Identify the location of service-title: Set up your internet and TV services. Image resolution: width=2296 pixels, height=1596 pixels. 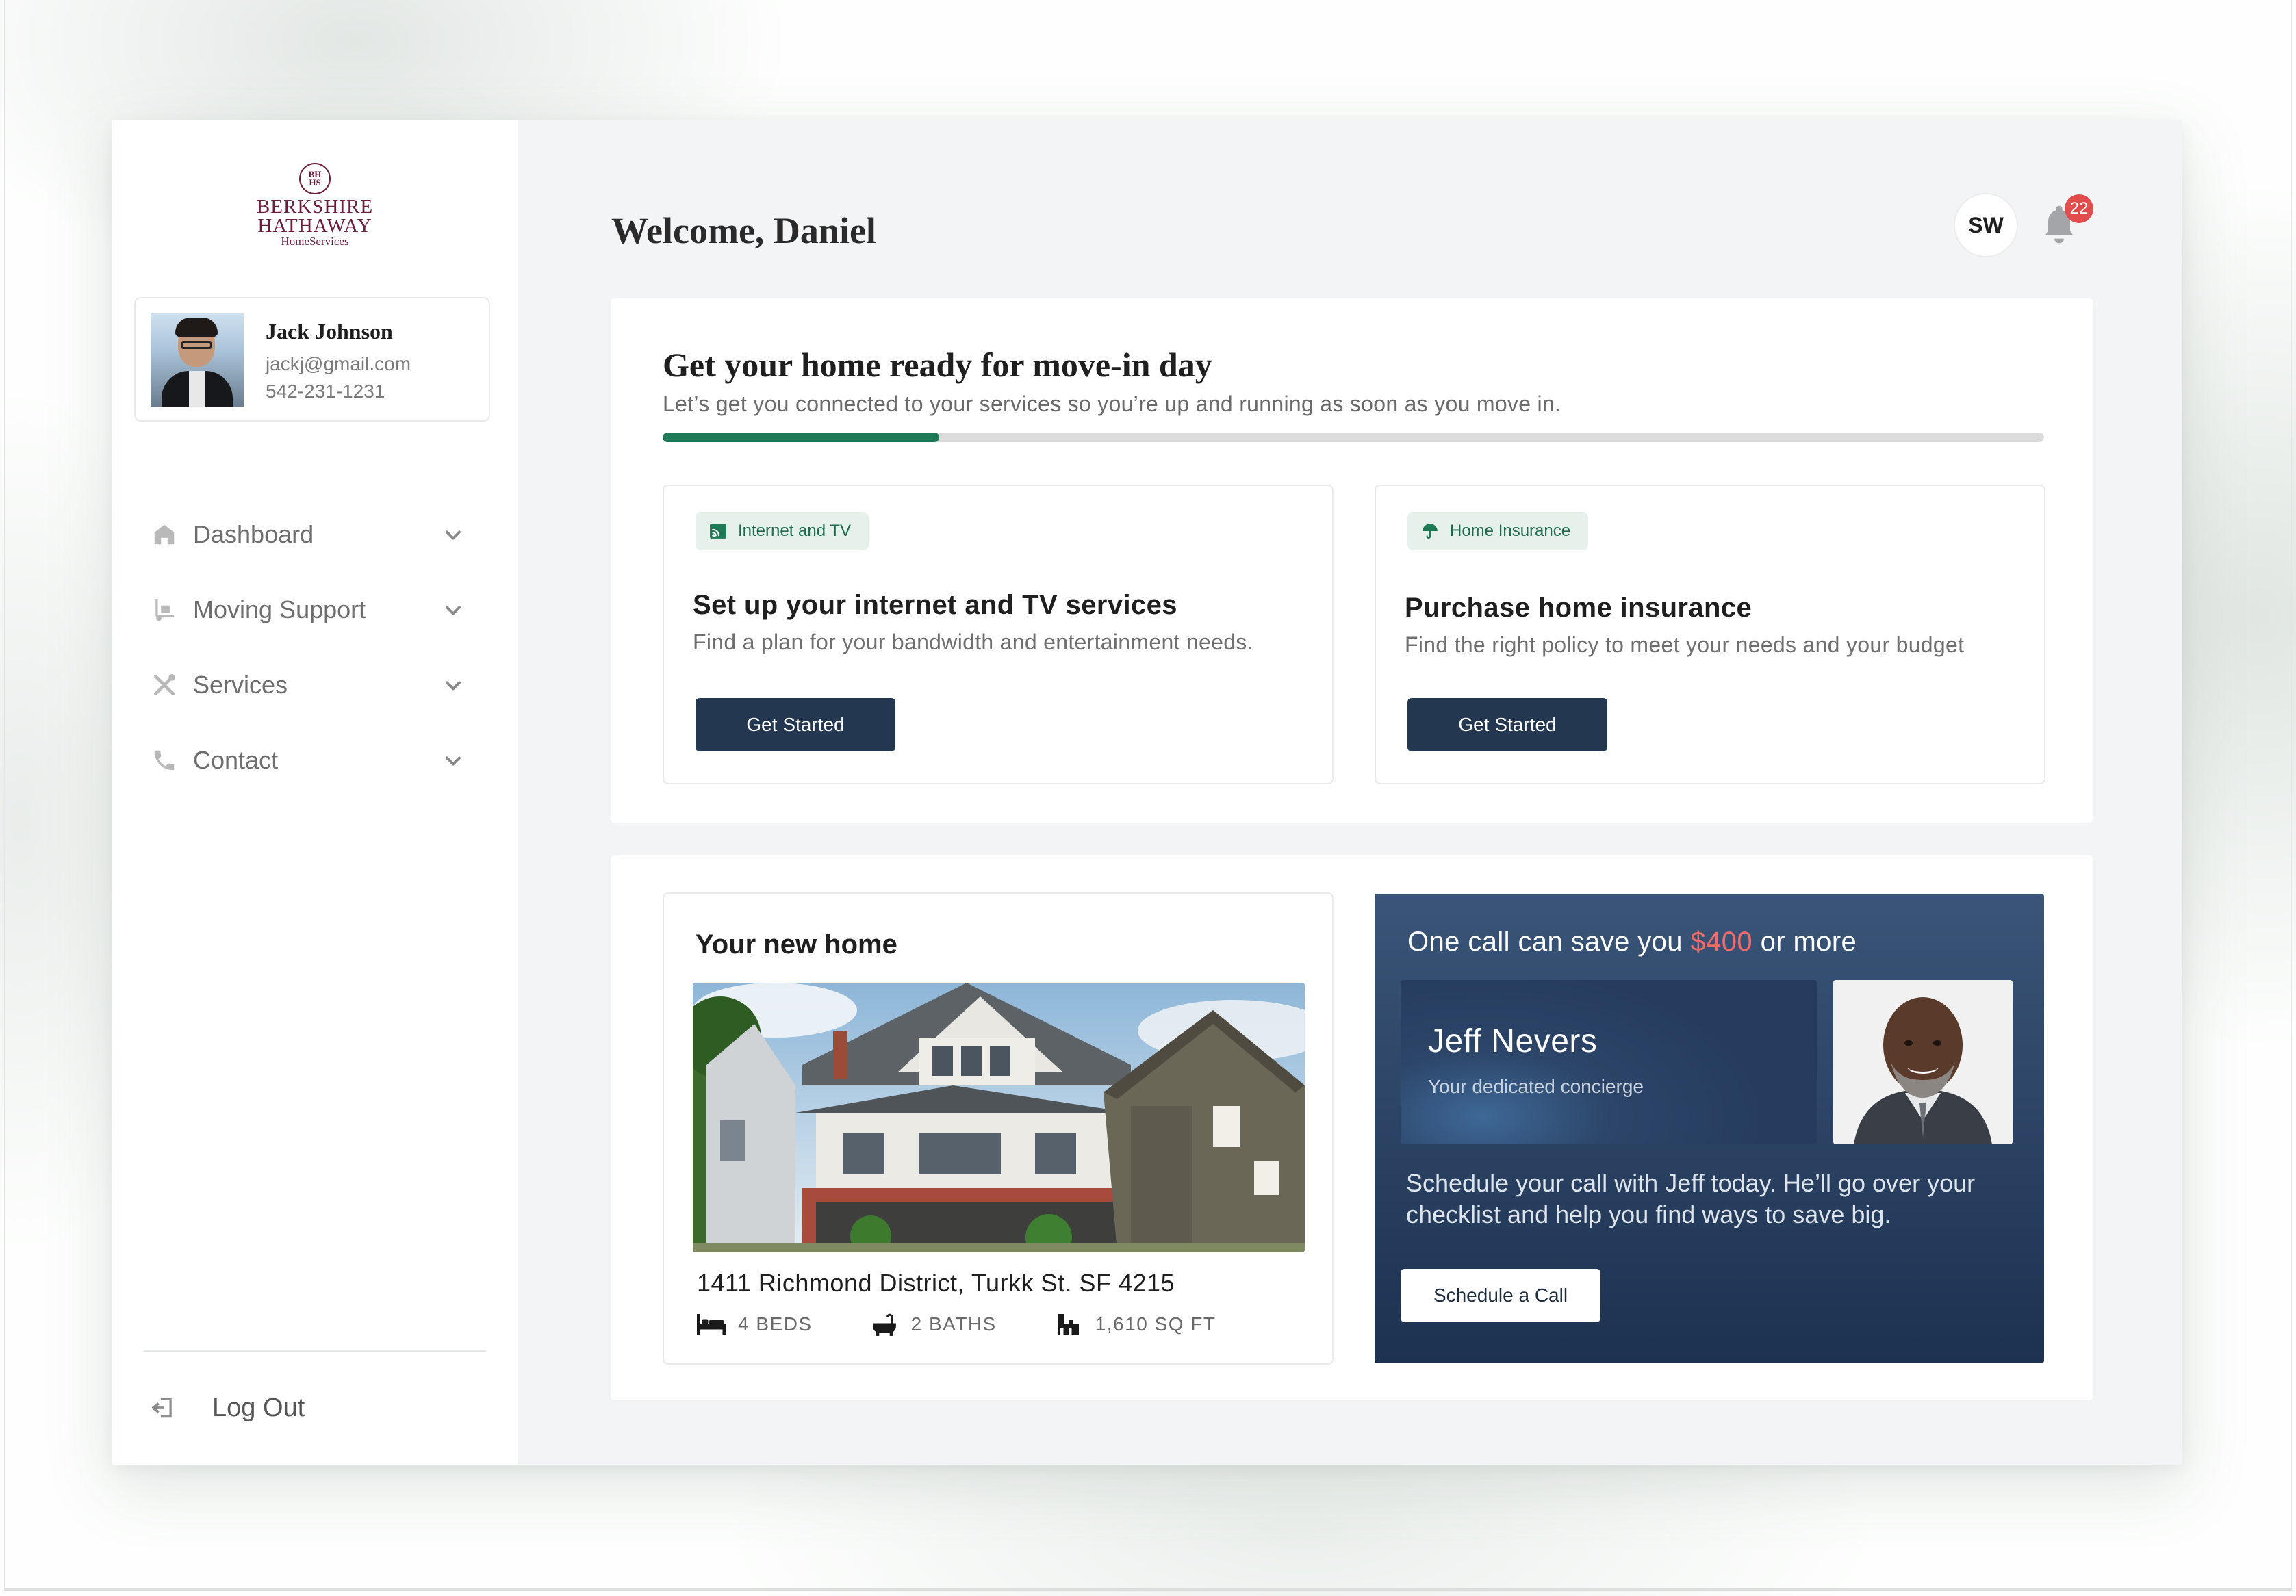
(935, 605).